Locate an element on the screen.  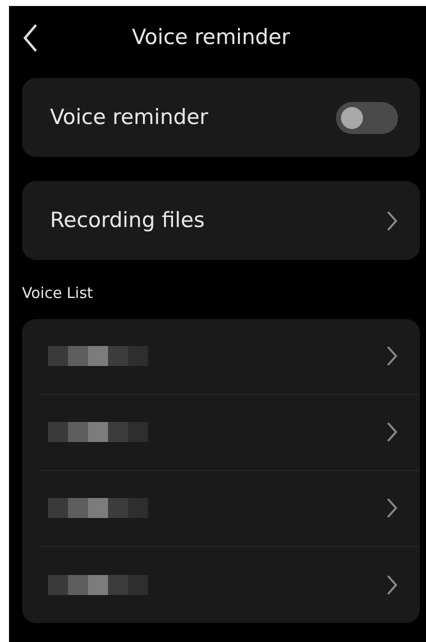
back-icon is located at coordinates (30, 38).